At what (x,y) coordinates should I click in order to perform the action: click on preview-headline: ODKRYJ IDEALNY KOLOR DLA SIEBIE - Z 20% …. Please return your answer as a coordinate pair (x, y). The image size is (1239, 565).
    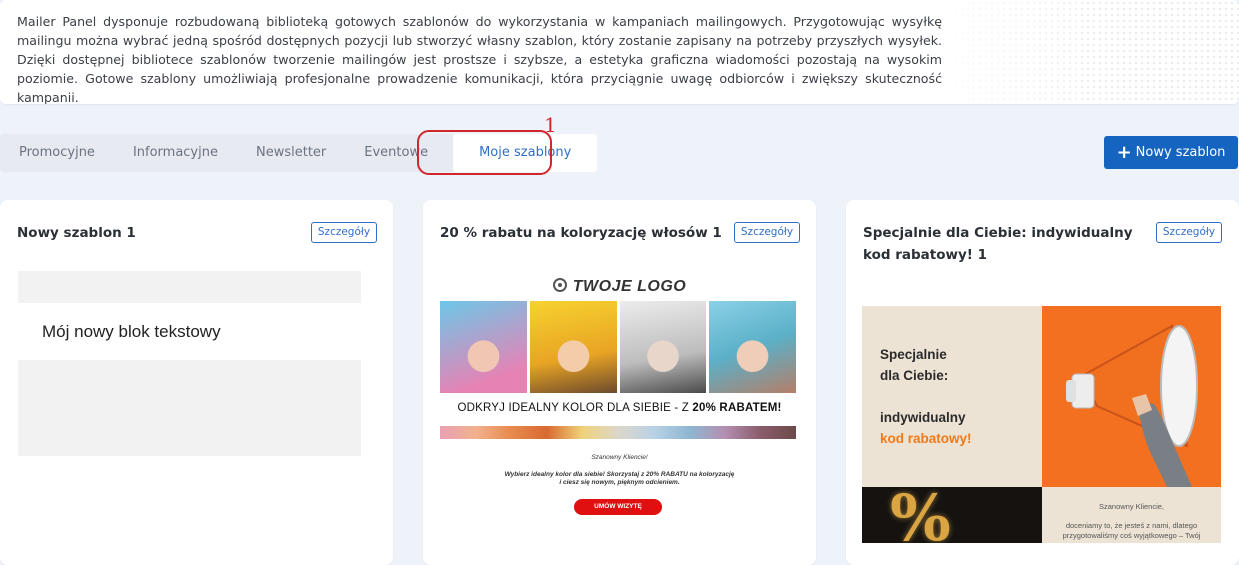
    Looking at the image, I should click on (619, 408).